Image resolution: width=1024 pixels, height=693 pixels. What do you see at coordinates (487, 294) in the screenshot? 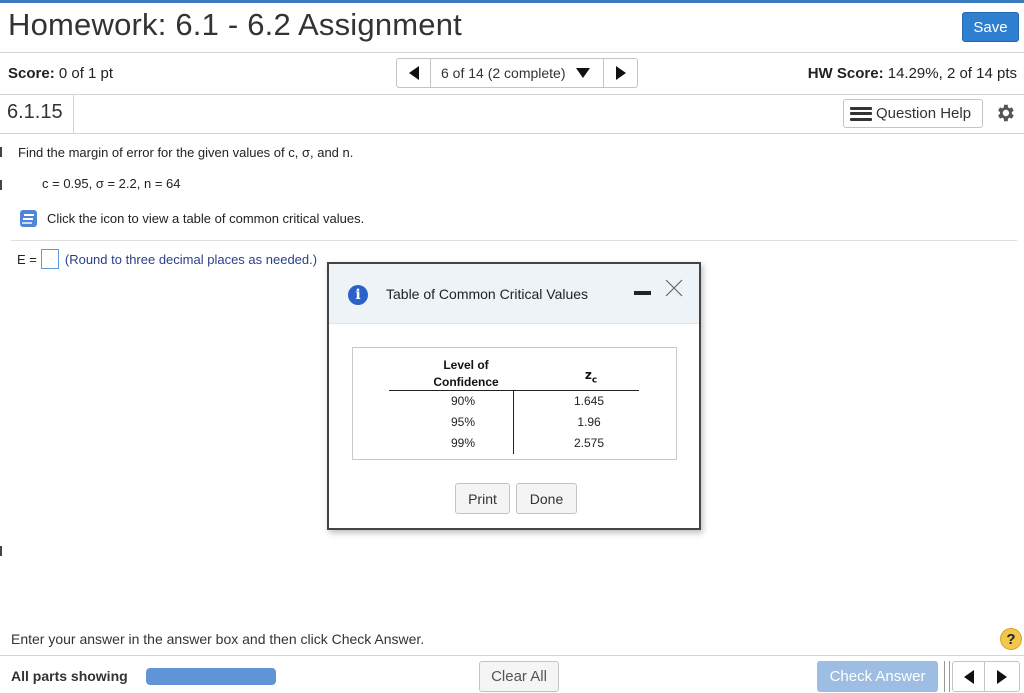
I see `dialog-title: Table of Common Critical Values` at bounding box center [487, 294].